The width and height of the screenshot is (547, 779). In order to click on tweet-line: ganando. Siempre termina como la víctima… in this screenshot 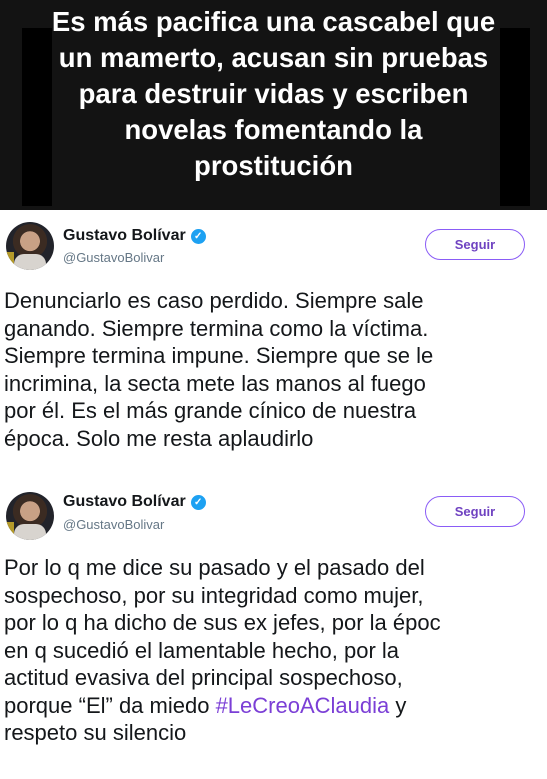, I will do `click(216, 328)`.